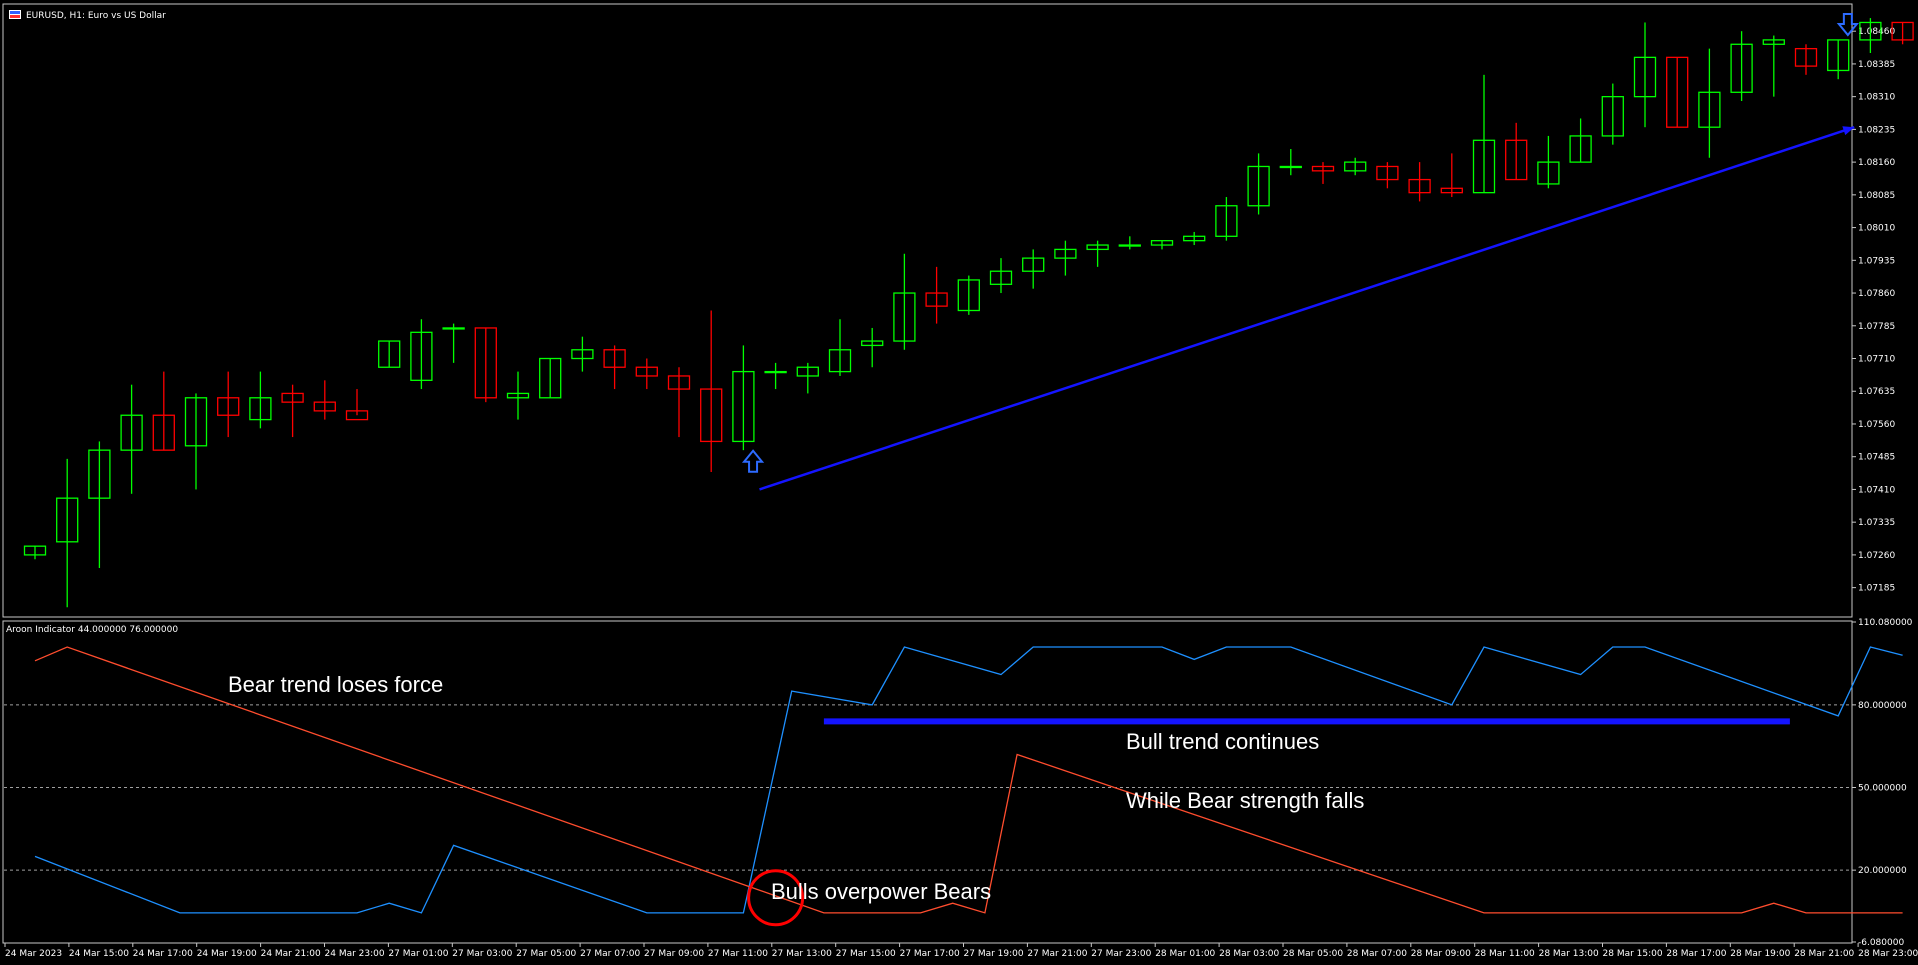  I want to click on price-tick-label: 1.08235, so click(1876, 130).